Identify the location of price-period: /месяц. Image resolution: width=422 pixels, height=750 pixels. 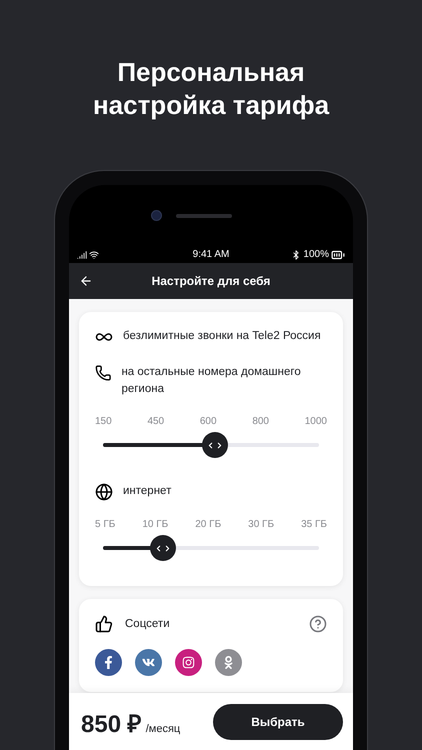
(163, 728).